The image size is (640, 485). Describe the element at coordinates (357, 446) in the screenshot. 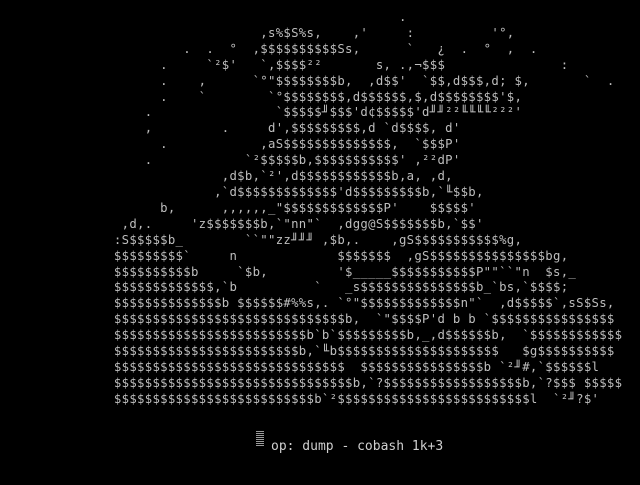

I see `status-caption: op: dump - cobash 1k+3` at that location.